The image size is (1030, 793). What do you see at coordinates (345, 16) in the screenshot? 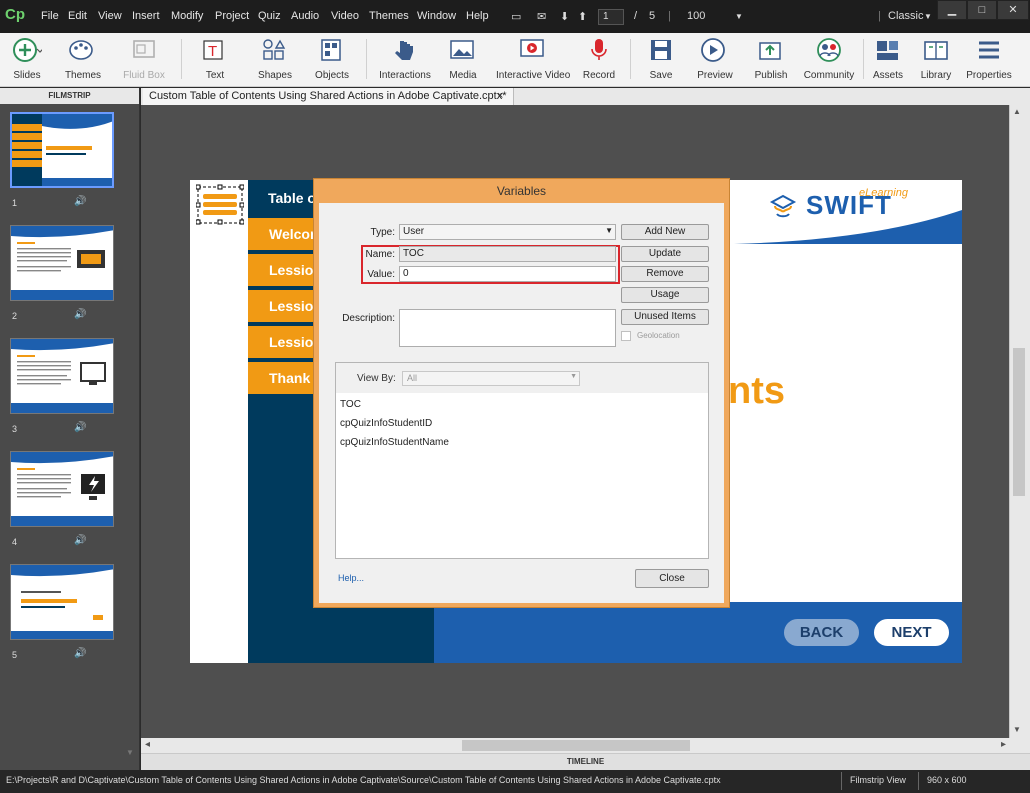
I see `menu-video: Video` at bounding box center [345, 16].